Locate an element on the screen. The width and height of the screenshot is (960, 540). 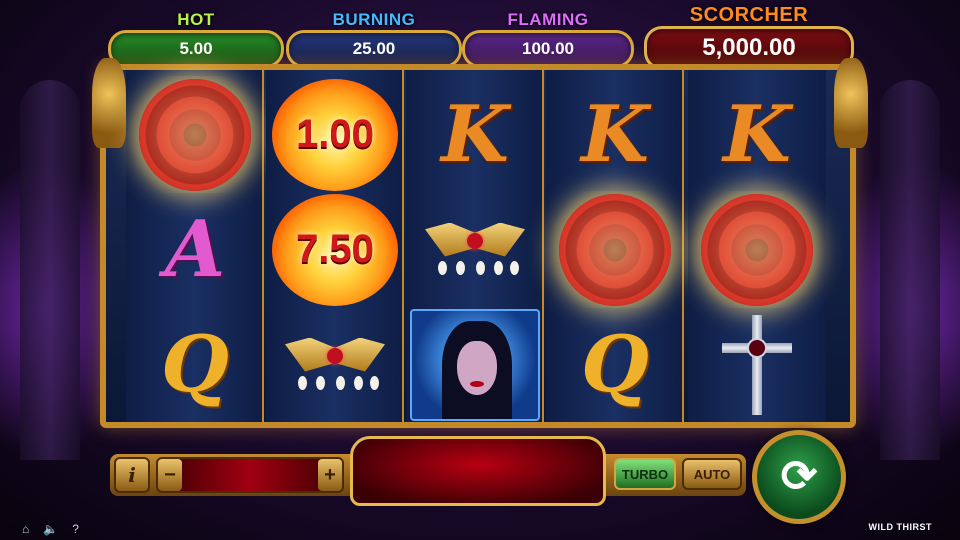
symbol-a: A is located at coordinates (195, 249).